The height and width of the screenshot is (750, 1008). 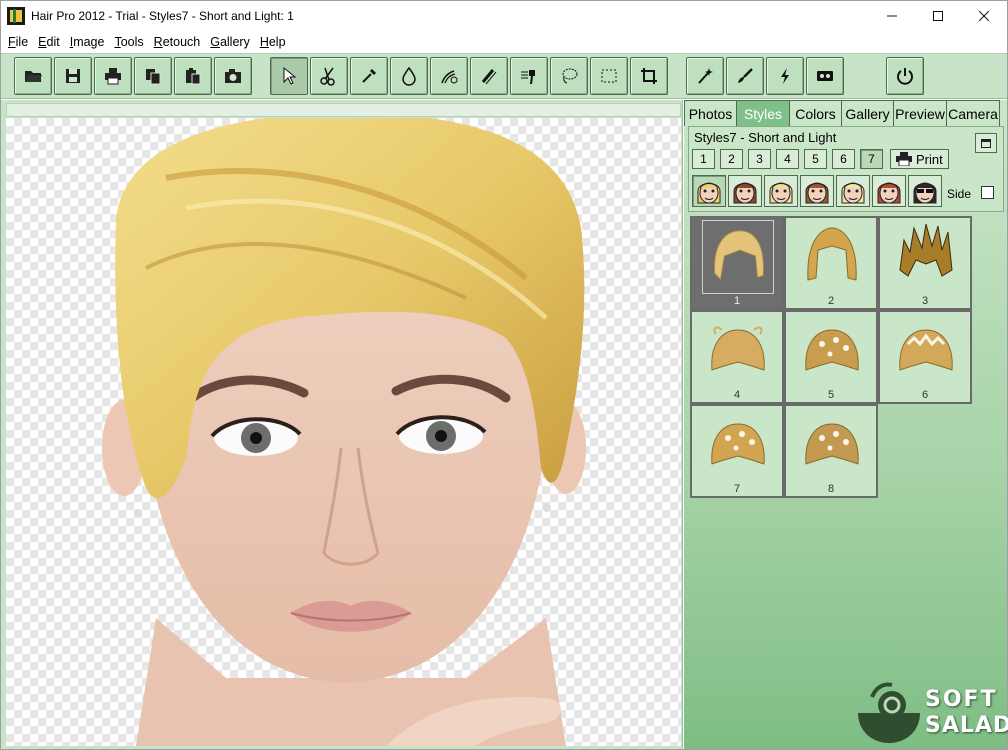 I want to click on copy-button, so click(x=153, y=76).